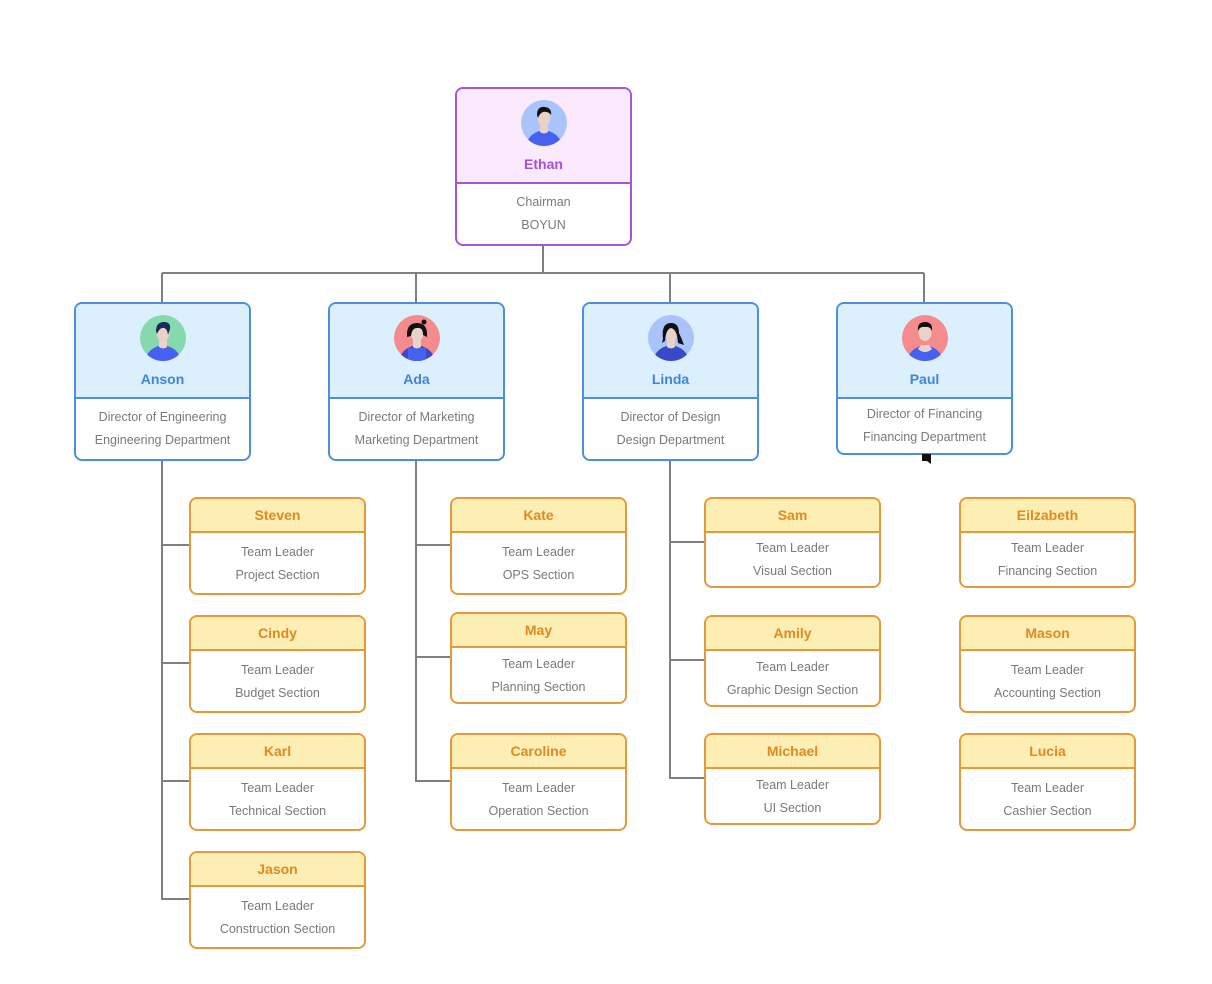  I want to click on team-node-karl: Karl Team Leader Technical Section, so click(277, 782).